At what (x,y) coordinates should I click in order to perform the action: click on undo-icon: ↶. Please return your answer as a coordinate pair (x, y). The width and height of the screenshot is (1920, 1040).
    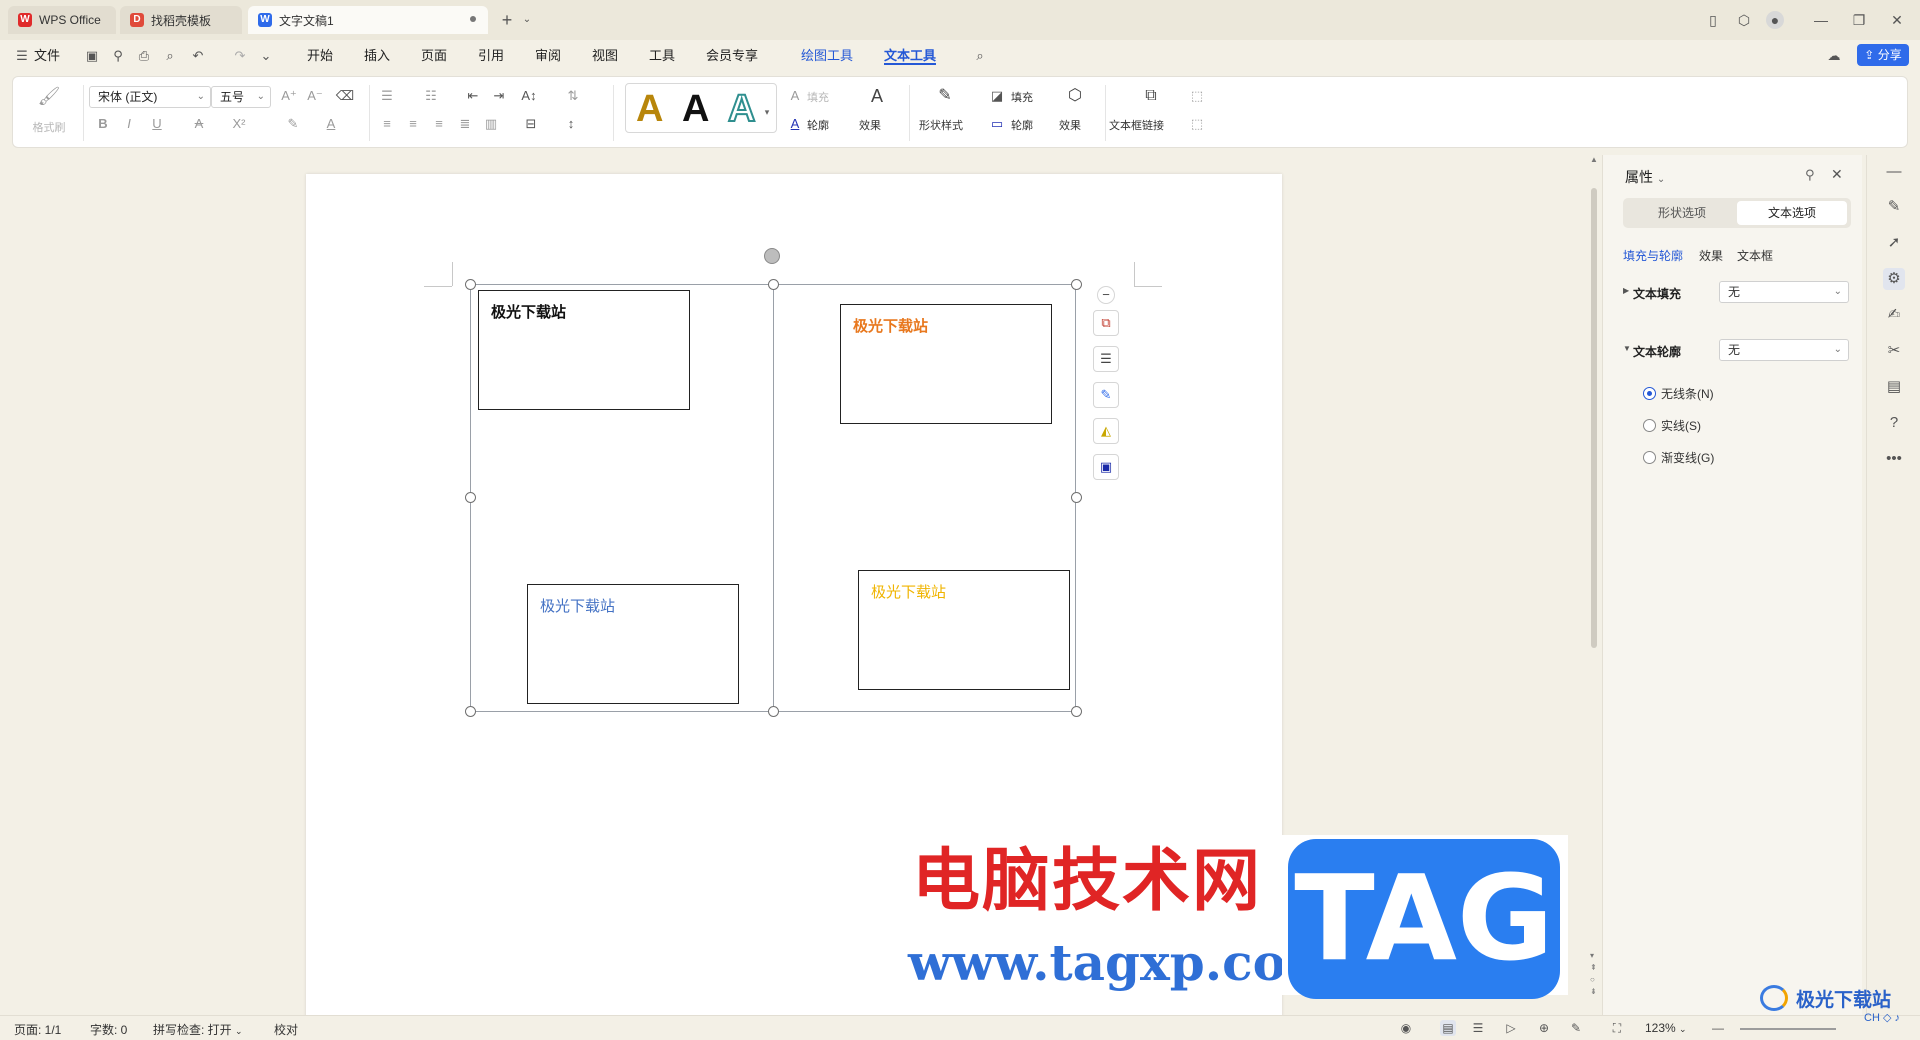
    Looking at the image, I should click on (198, 56).